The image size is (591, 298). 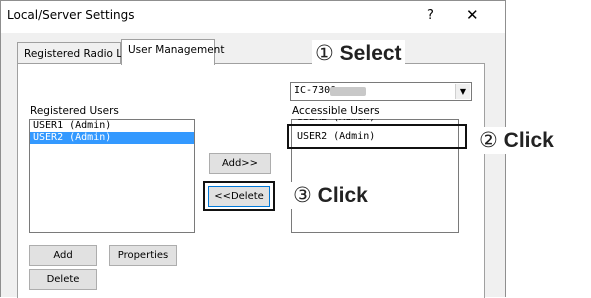 What do you see at coordinates (253, 17) in the screenshot?
I see `title-bar: Local/Server Settings ? ✕` at bounding box center [253, 17].